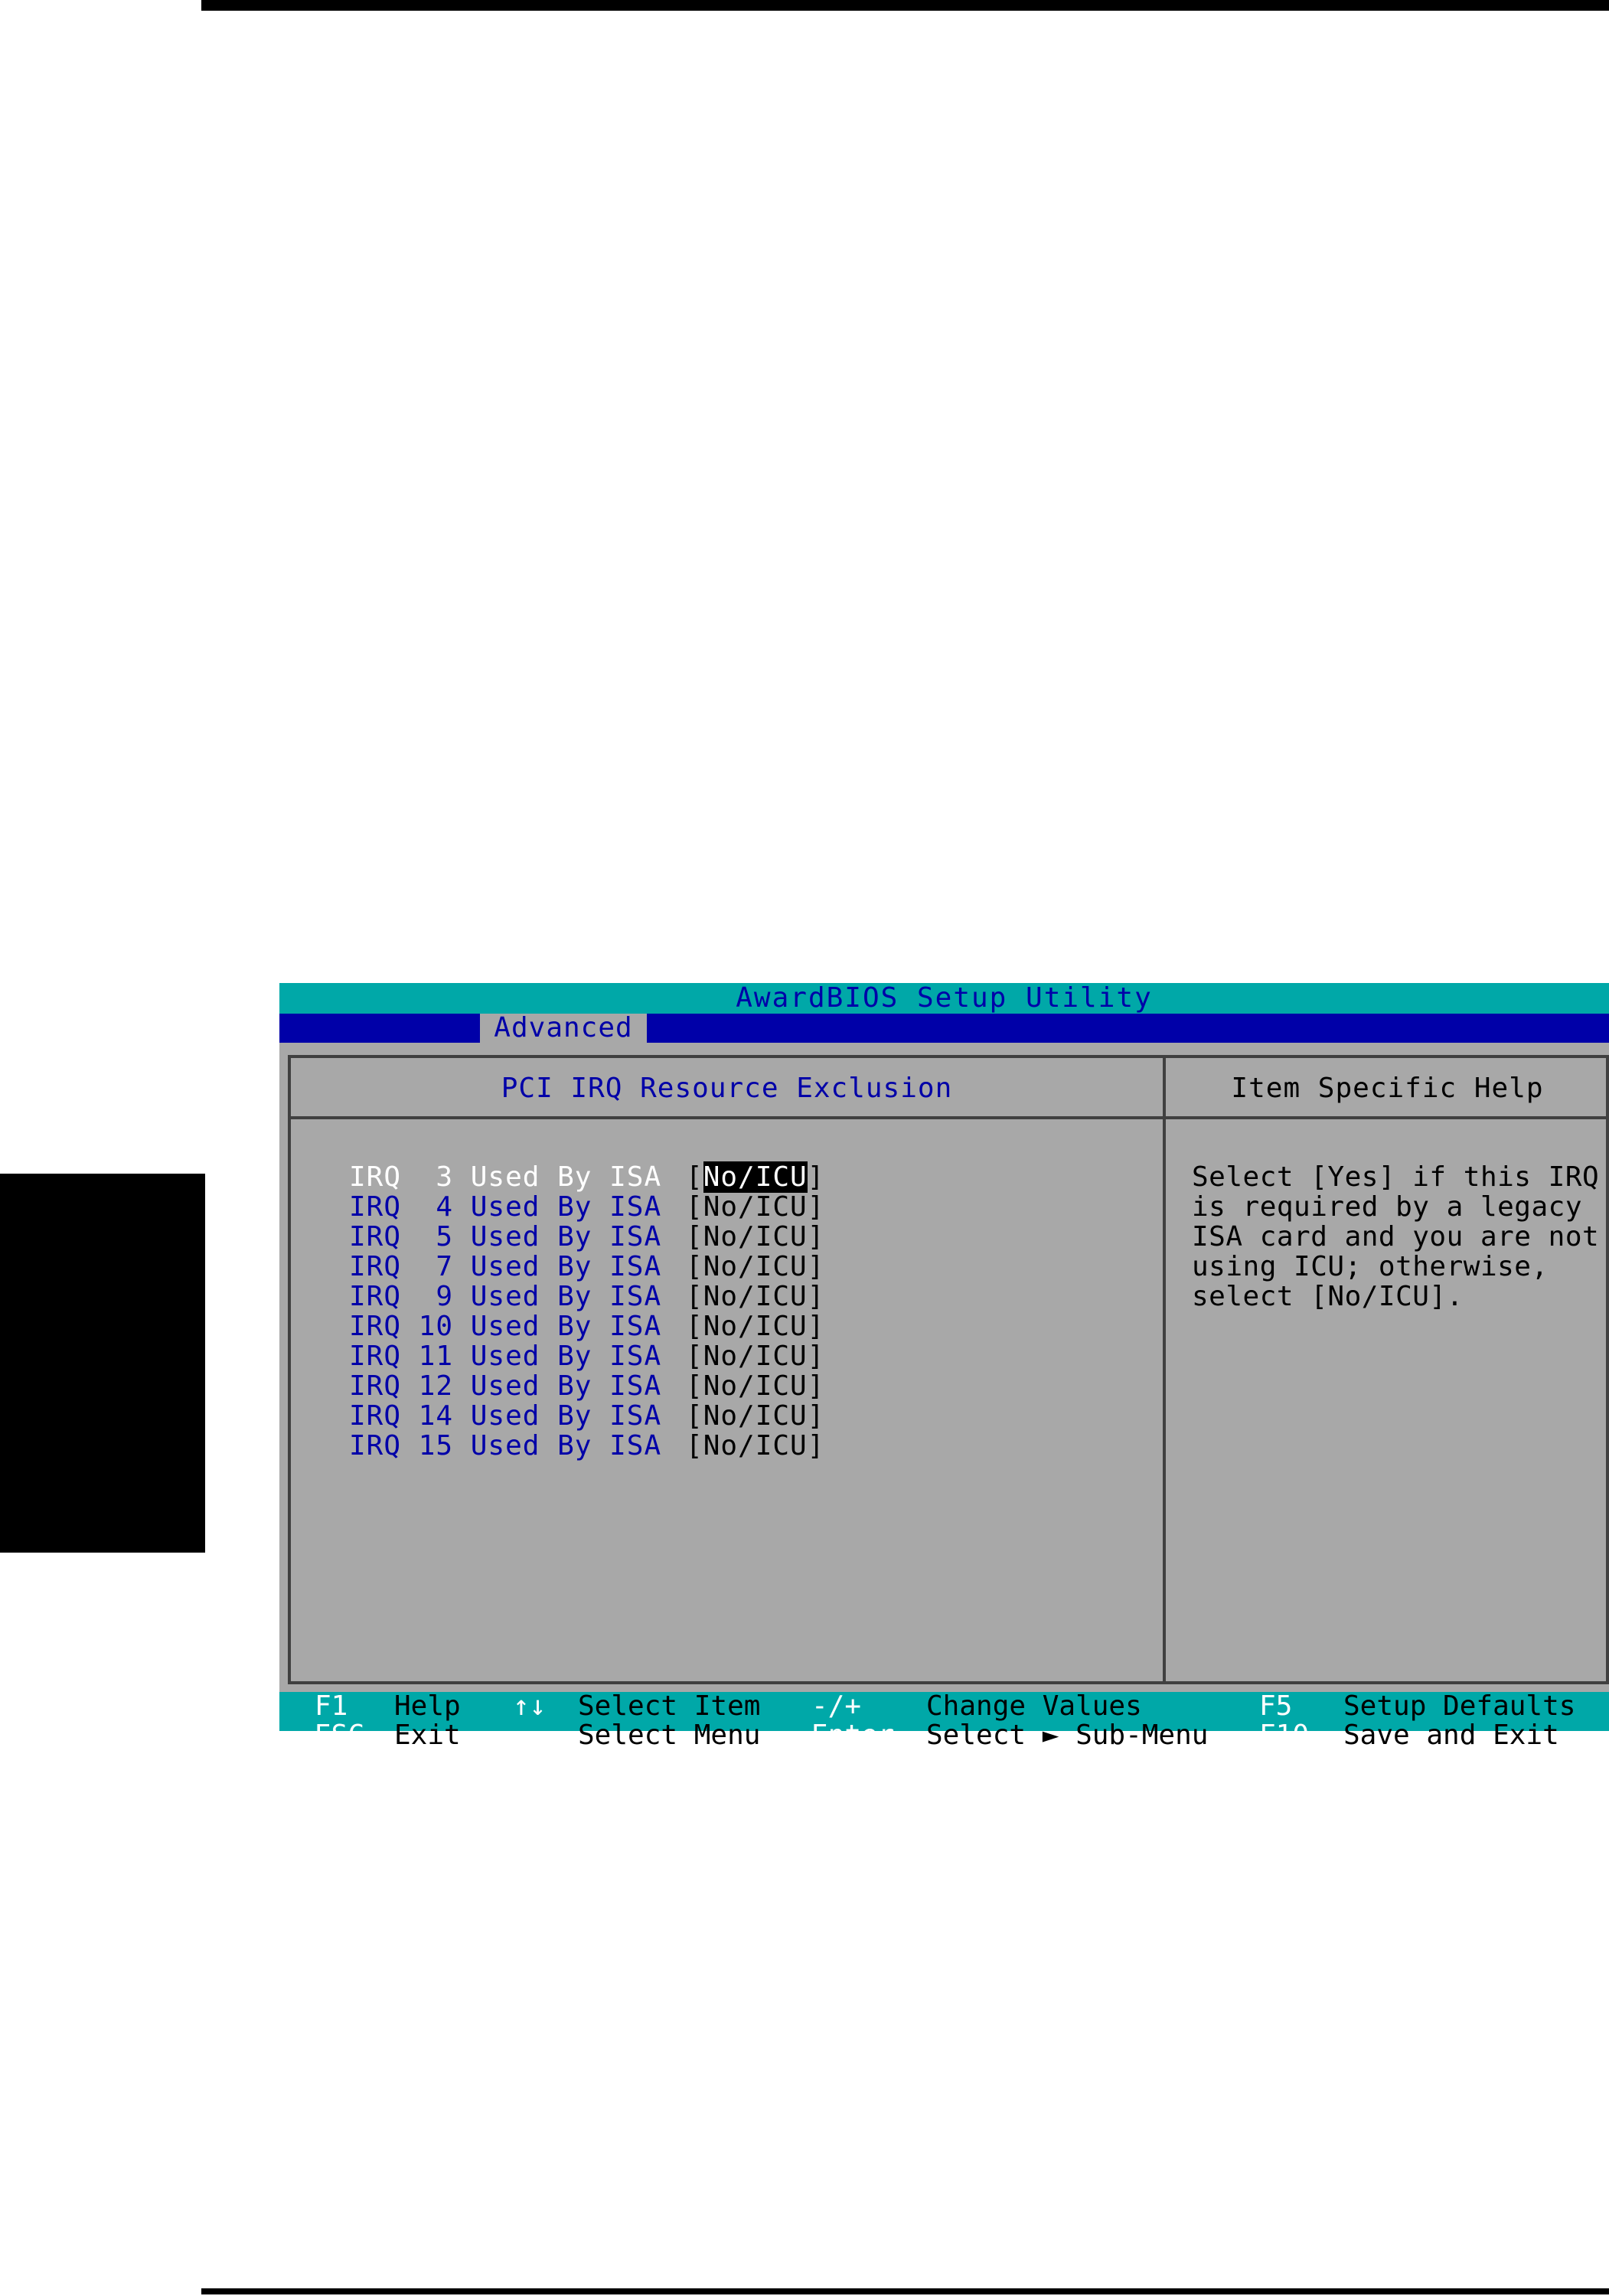 Image resolution: width=1609 pixels, height=2296 pixels. What do you see at coordinates (853, 1736) in the screenshot?
I see `enter-key: Enter` at bounding box center [853, 1736].